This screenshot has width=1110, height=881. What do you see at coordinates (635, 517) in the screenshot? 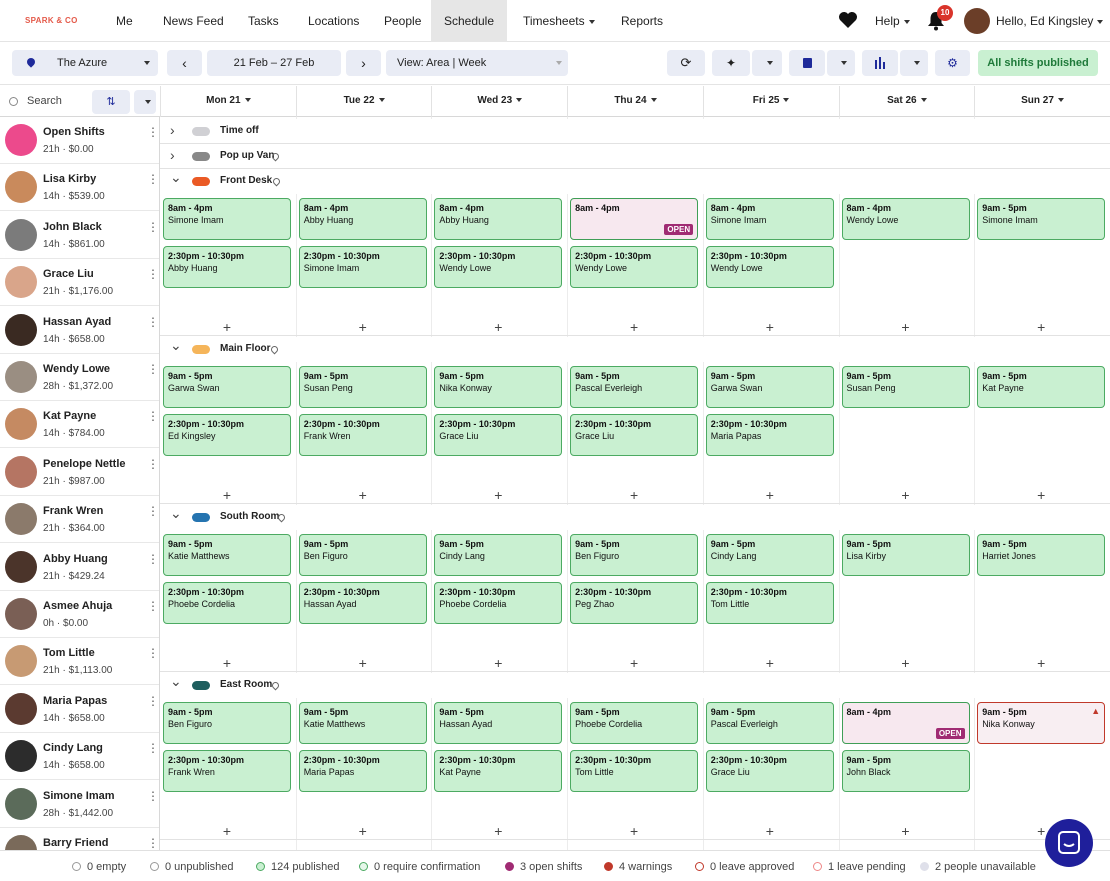
I see `area-header: ⌄ South Room` at bounding box center [635, 517].